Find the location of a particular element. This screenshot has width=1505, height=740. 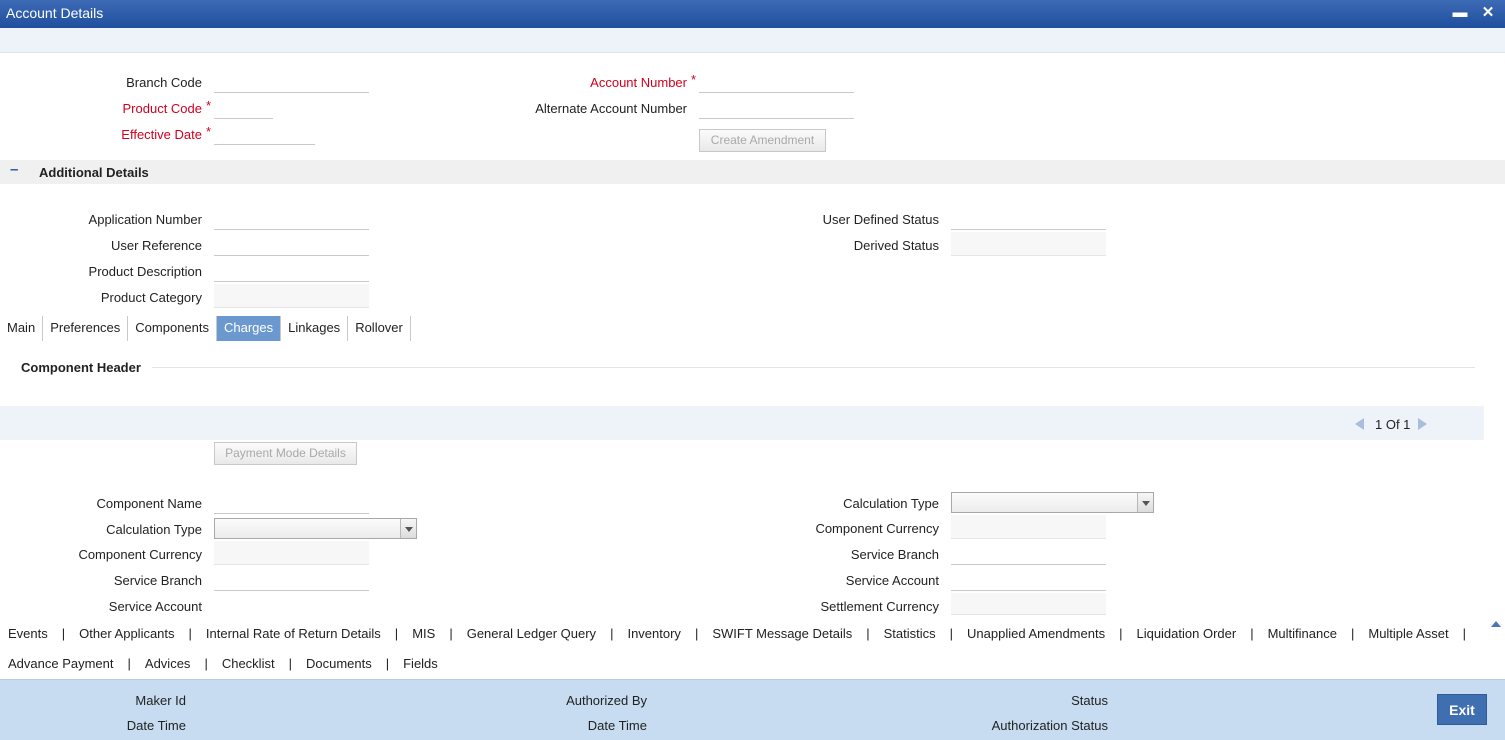

user-defined-status-input is located at coordinates (1028, 218).